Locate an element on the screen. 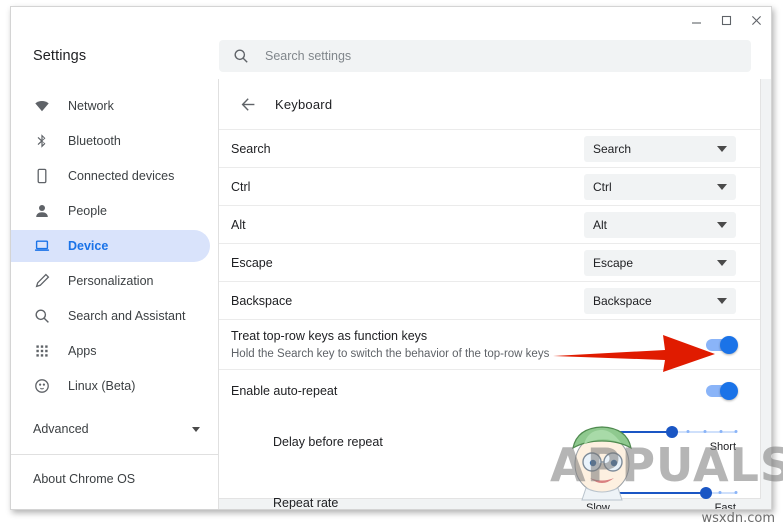 Image resolution: width=783 pixels, height=528 pixels. watermark-bottom-text: wsxdn.com is located at coordinates (738, 518).